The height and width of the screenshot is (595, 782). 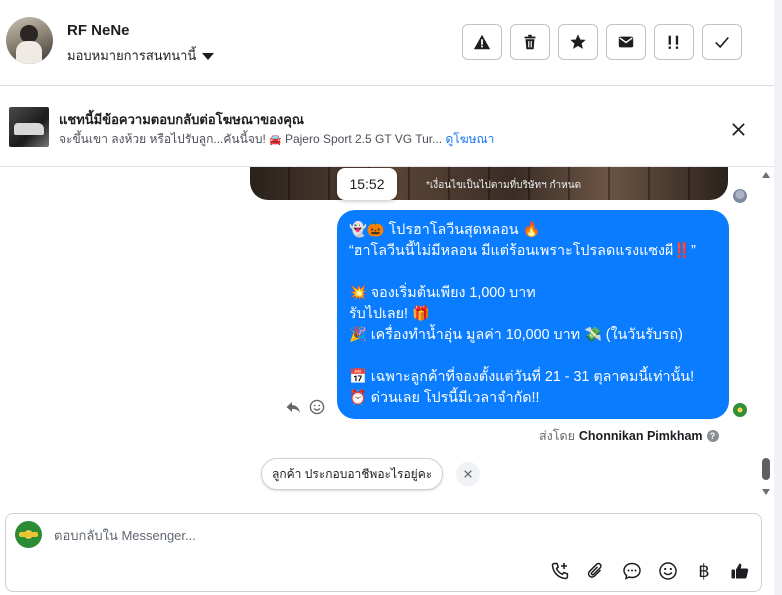 What do you see at coordinates (181, 119) in the screenshot?
I see `ad-banner-title: แชทนี้มีข้อความตอบกลับต่อโฆษณาของคุณ` at bounding box center [181, 119].